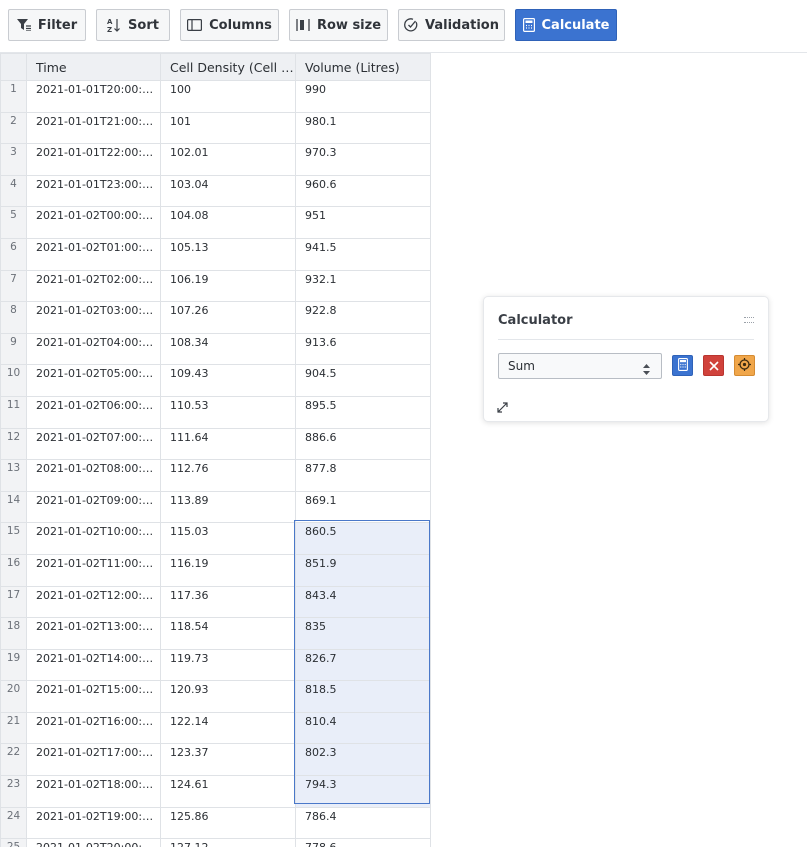  What do you see at coordinates (363, 665) in the screenshot?
I see `cell-volume: 826.7` at bounding box center [363, 665].